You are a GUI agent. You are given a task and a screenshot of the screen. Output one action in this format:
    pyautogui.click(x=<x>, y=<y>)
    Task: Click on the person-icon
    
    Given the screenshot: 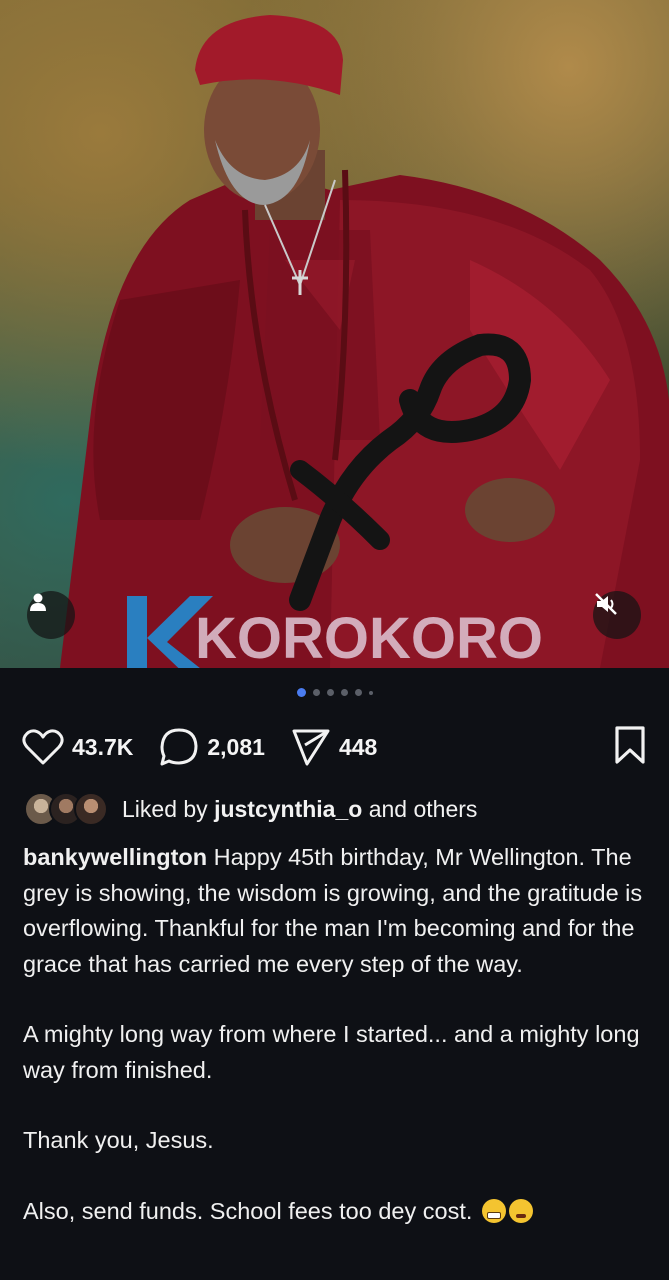 What is the action you would take?
    pyautogui.click(x=38, y=602)
    